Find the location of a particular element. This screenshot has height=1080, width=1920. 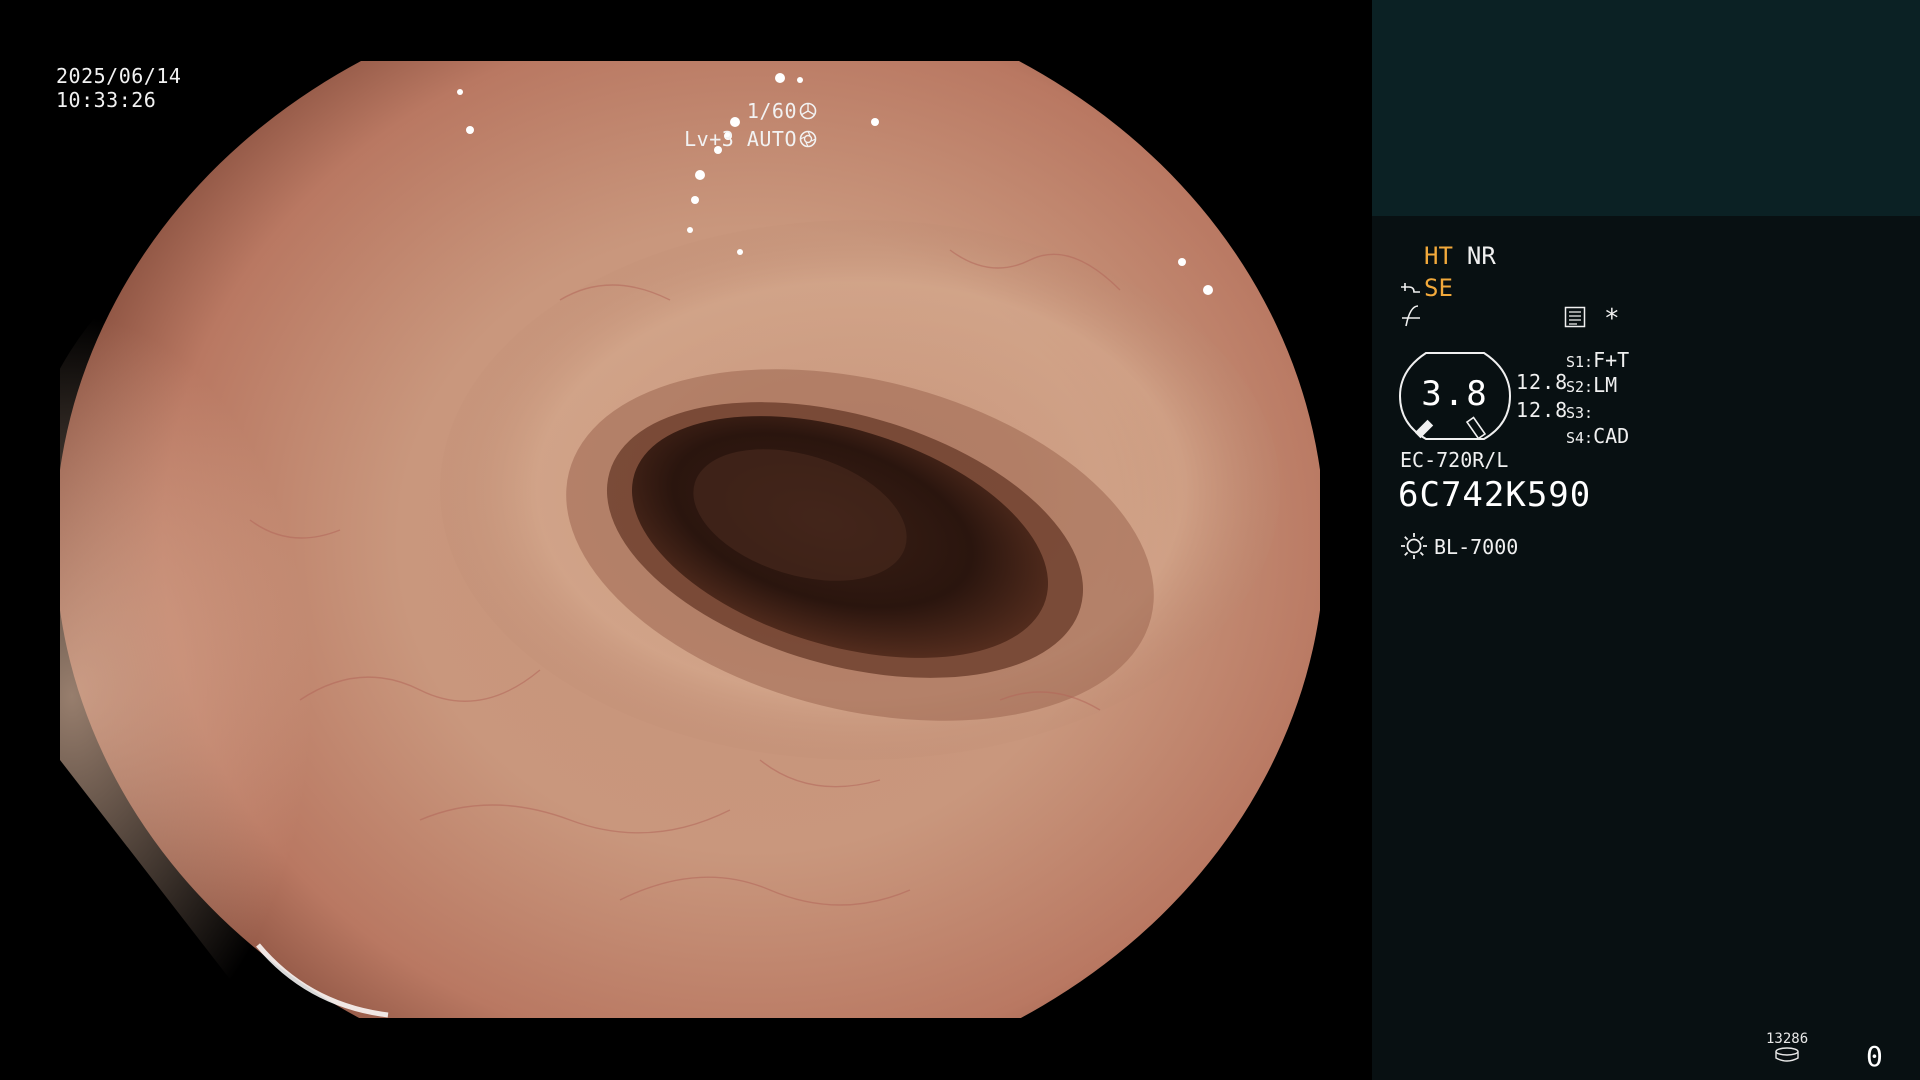

switch-2-value: LM is located at coordinates (1605, 385).